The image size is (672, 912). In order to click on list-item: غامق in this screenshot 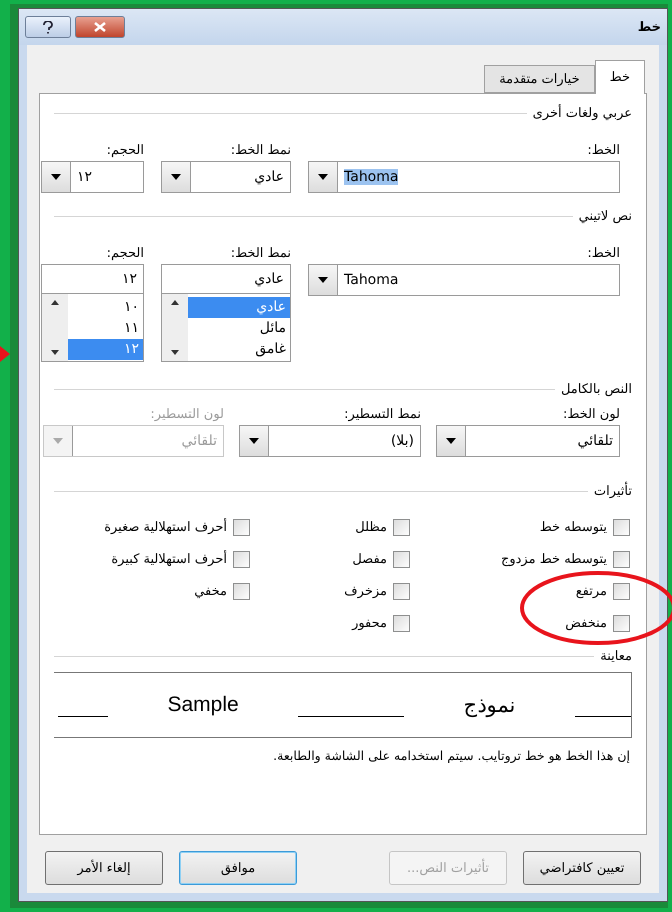, I will do `click(239, 349)`.